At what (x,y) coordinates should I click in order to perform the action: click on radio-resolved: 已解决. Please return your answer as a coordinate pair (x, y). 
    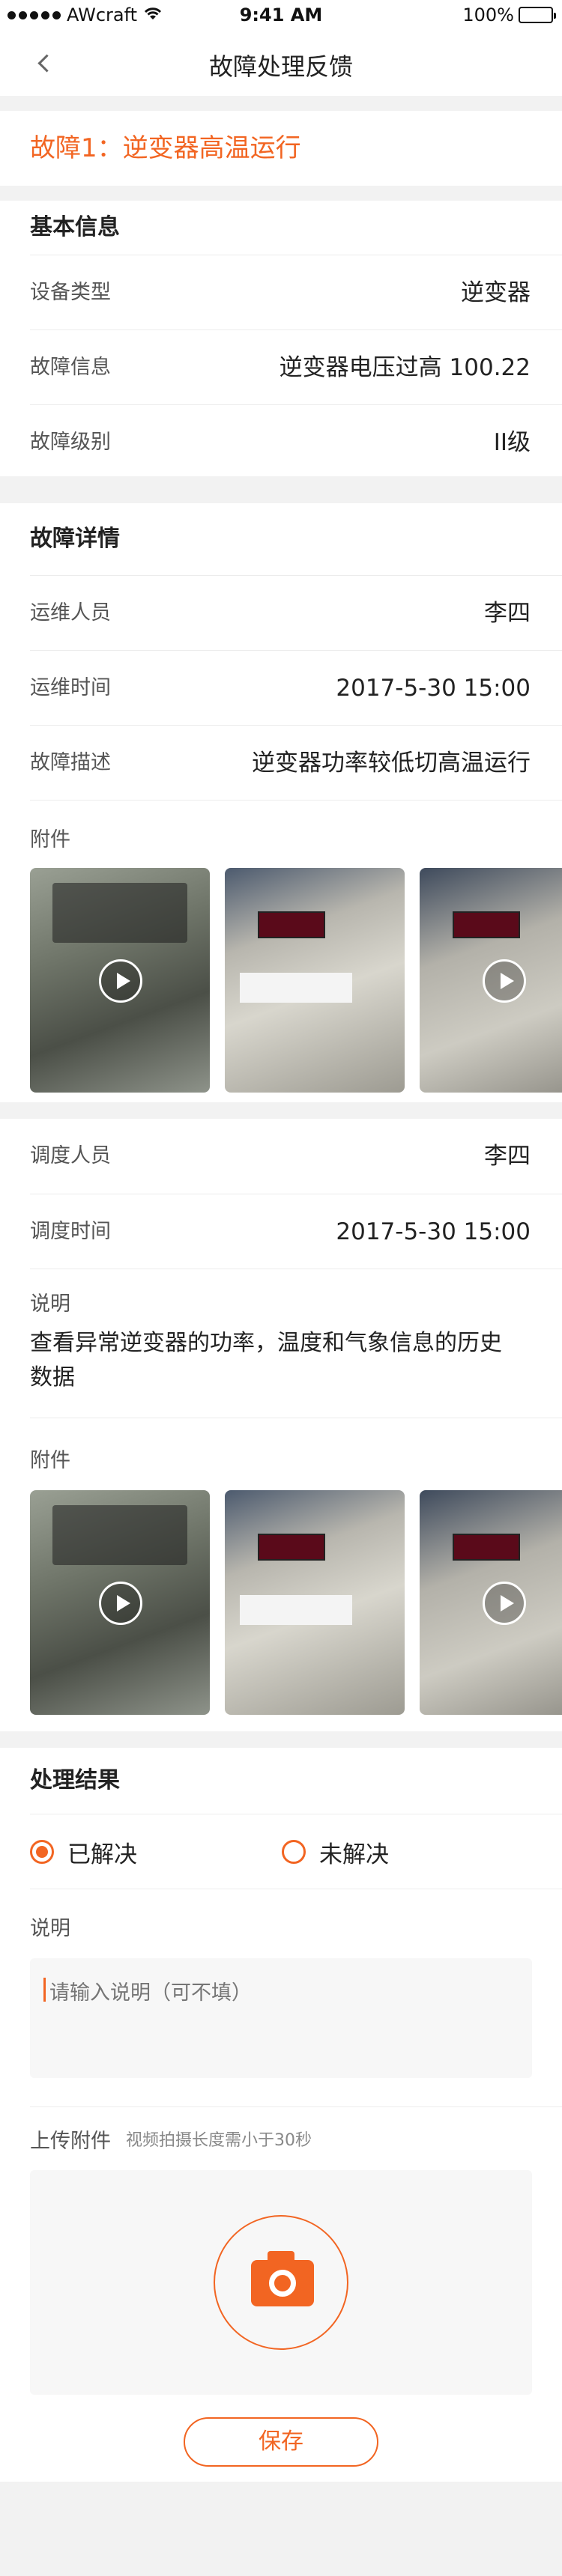
    Looking at the image, I should click on (83, 1851).